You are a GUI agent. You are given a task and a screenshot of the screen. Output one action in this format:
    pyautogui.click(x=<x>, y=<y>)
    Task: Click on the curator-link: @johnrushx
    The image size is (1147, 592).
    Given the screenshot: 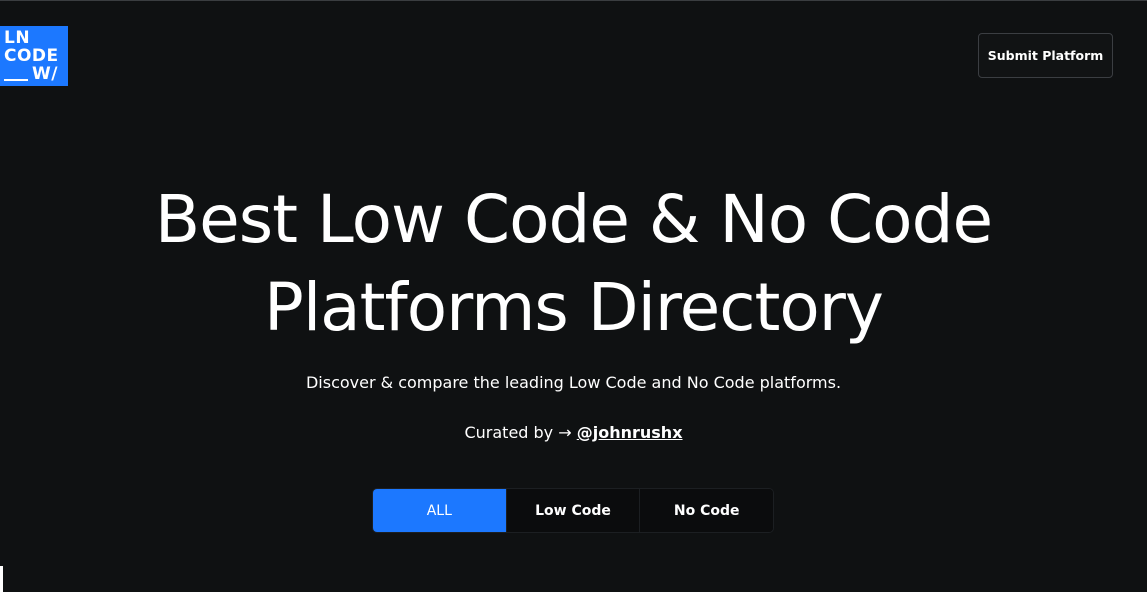 What is the action you would take?
    pyautogui.click(x=630, y=432)
    